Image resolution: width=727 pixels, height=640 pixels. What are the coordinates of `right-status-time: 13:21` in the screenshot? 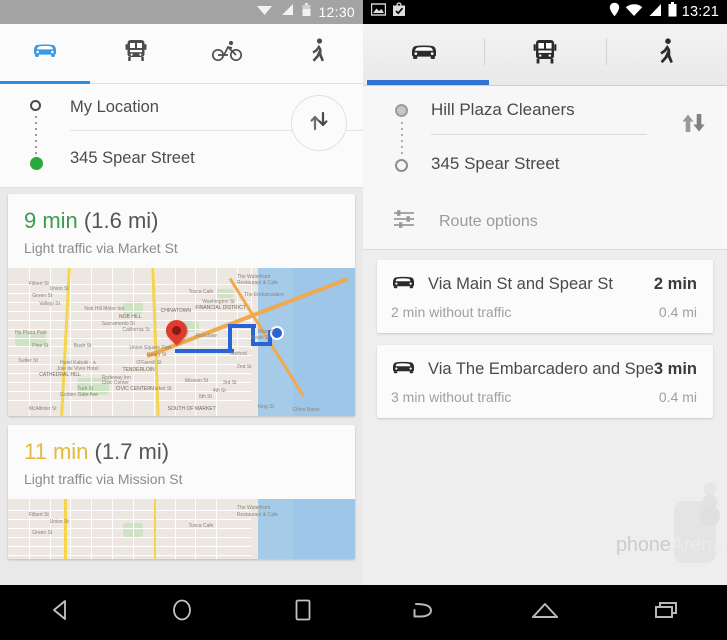 It's located at (700, 12).